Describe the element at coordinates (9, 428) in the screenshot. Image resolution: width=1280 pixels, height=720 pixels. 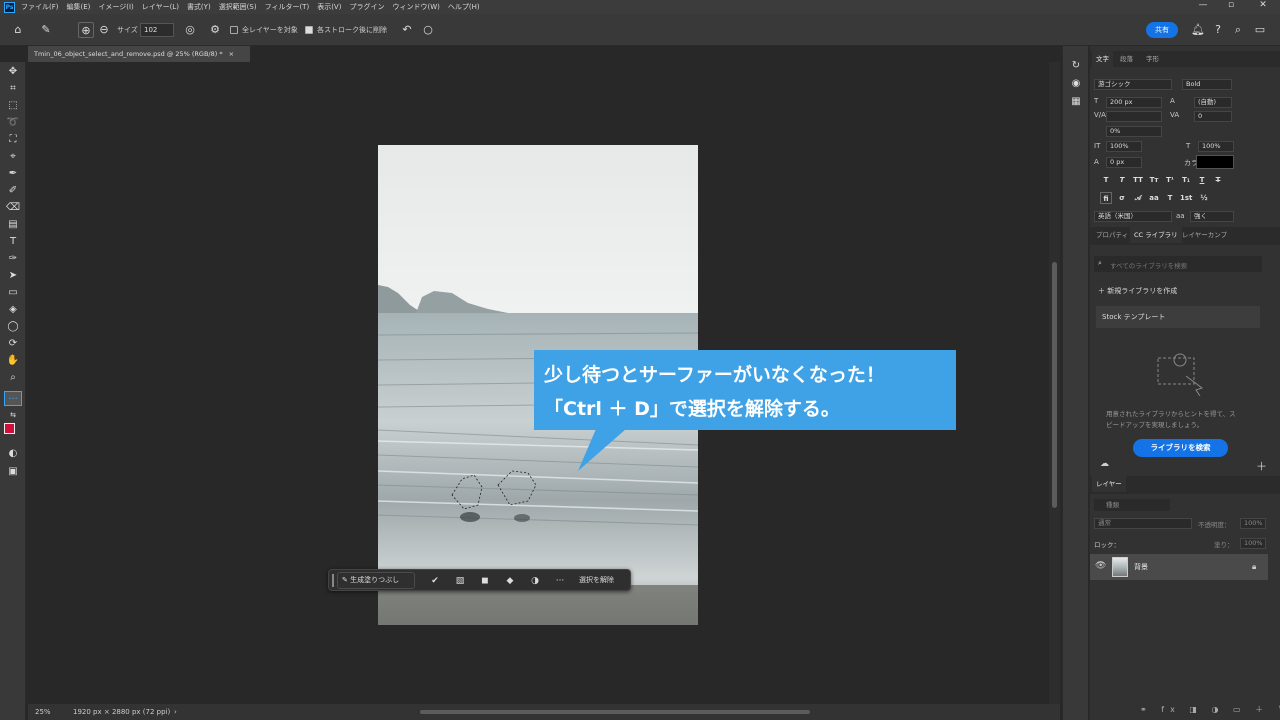
I see `foreground-color-swatch` at that location.